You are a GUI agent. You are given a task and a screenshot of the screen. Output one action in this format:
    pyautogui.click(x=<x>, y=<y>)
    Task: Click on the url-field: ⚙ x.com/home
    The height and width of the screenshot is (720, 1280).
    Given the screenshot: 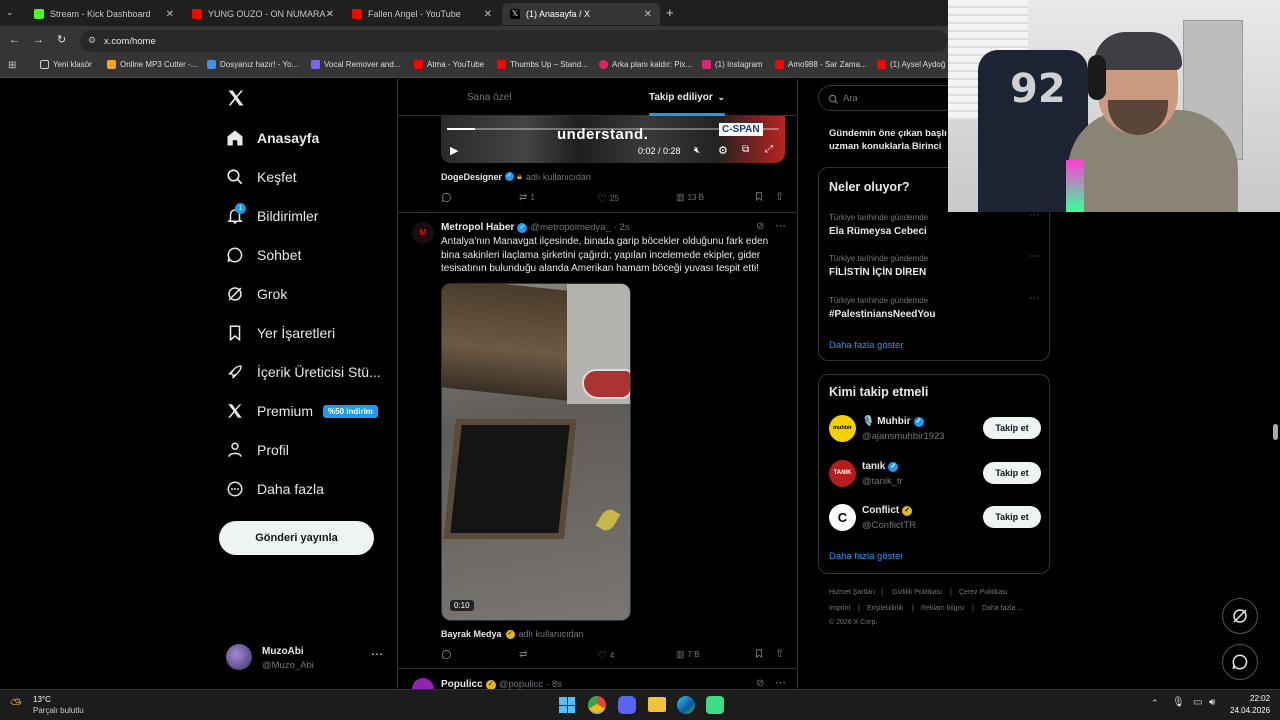 What is the action you would take?
    pyautogui.click(x=514, y=41)
    